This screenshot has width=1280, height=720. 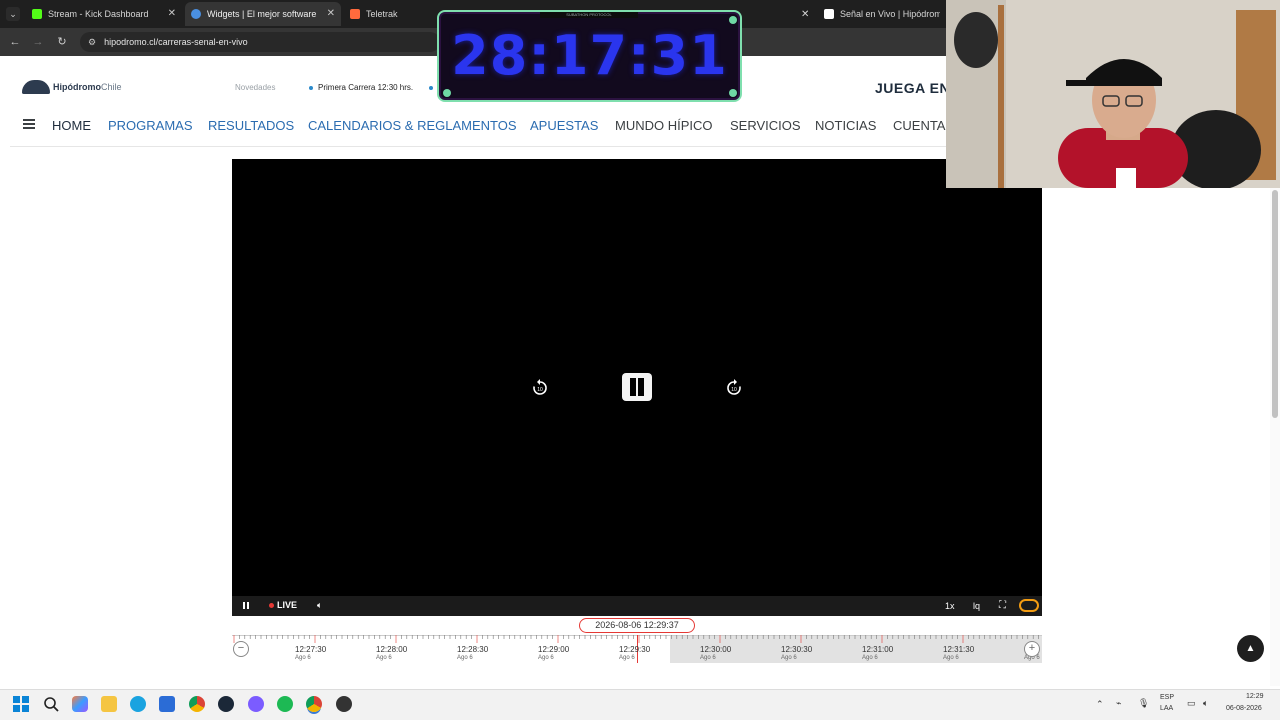 I want to click on edge-icon, so click(x=138, y=704).